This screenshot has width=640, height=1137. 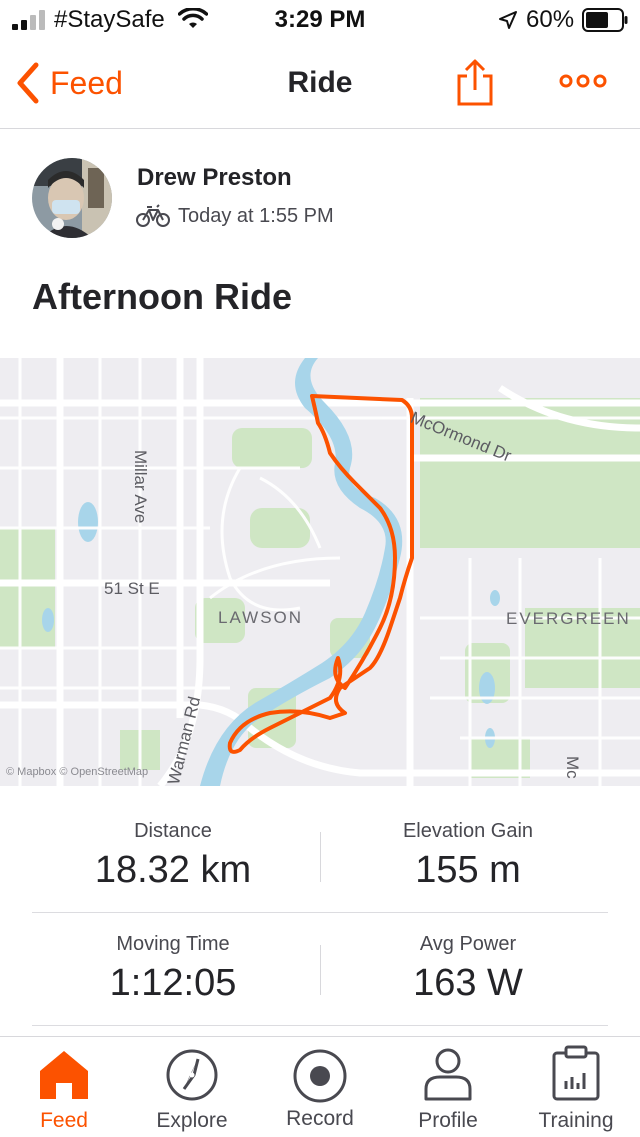 I want to click on share-icon, so click(x=475, y=82).